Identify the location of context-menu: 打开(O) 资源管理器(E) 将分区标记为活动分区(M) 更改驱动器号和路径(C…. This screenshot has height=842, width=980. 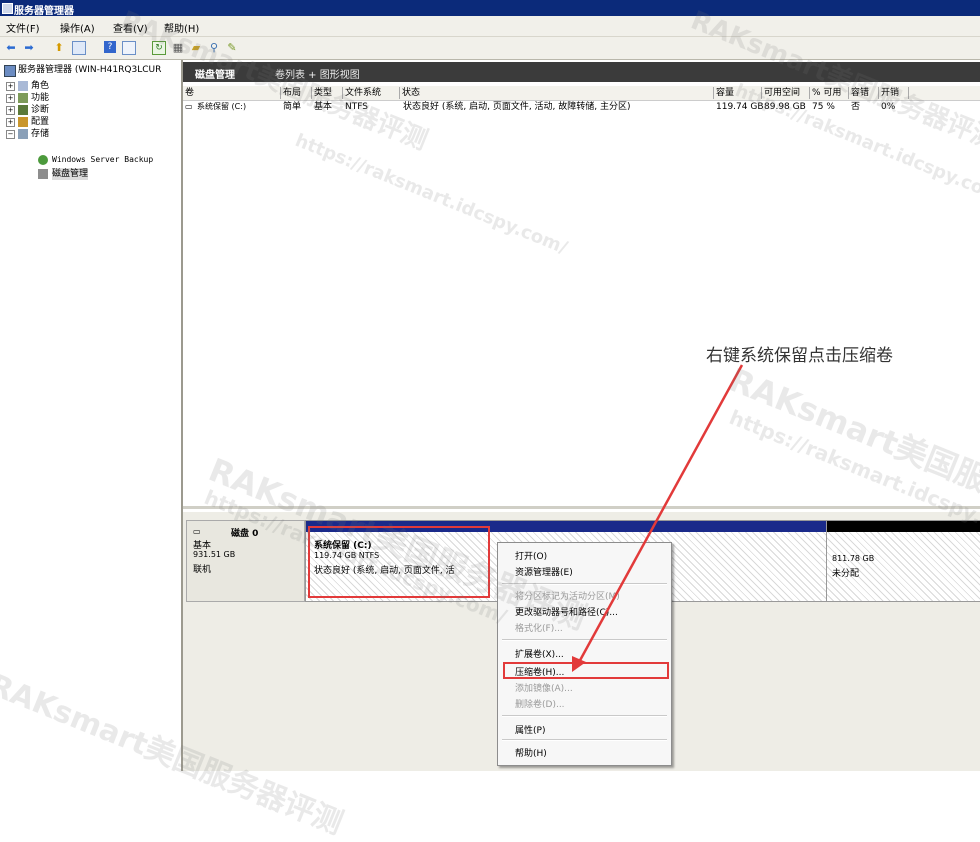
(584, 654).